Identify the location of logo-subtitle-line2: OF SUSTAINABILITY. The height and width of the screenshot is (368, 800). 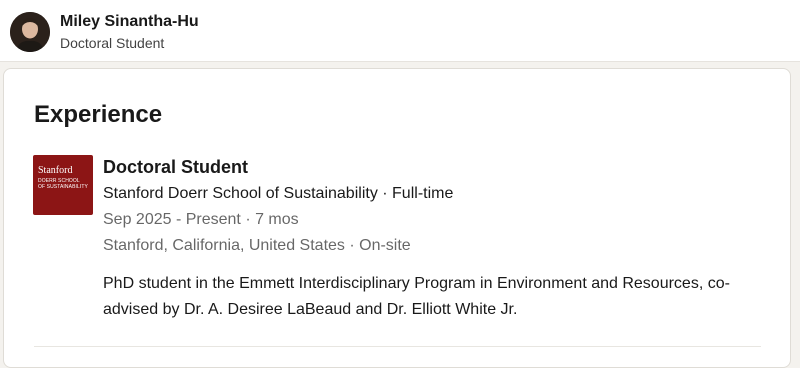
(63, 187).